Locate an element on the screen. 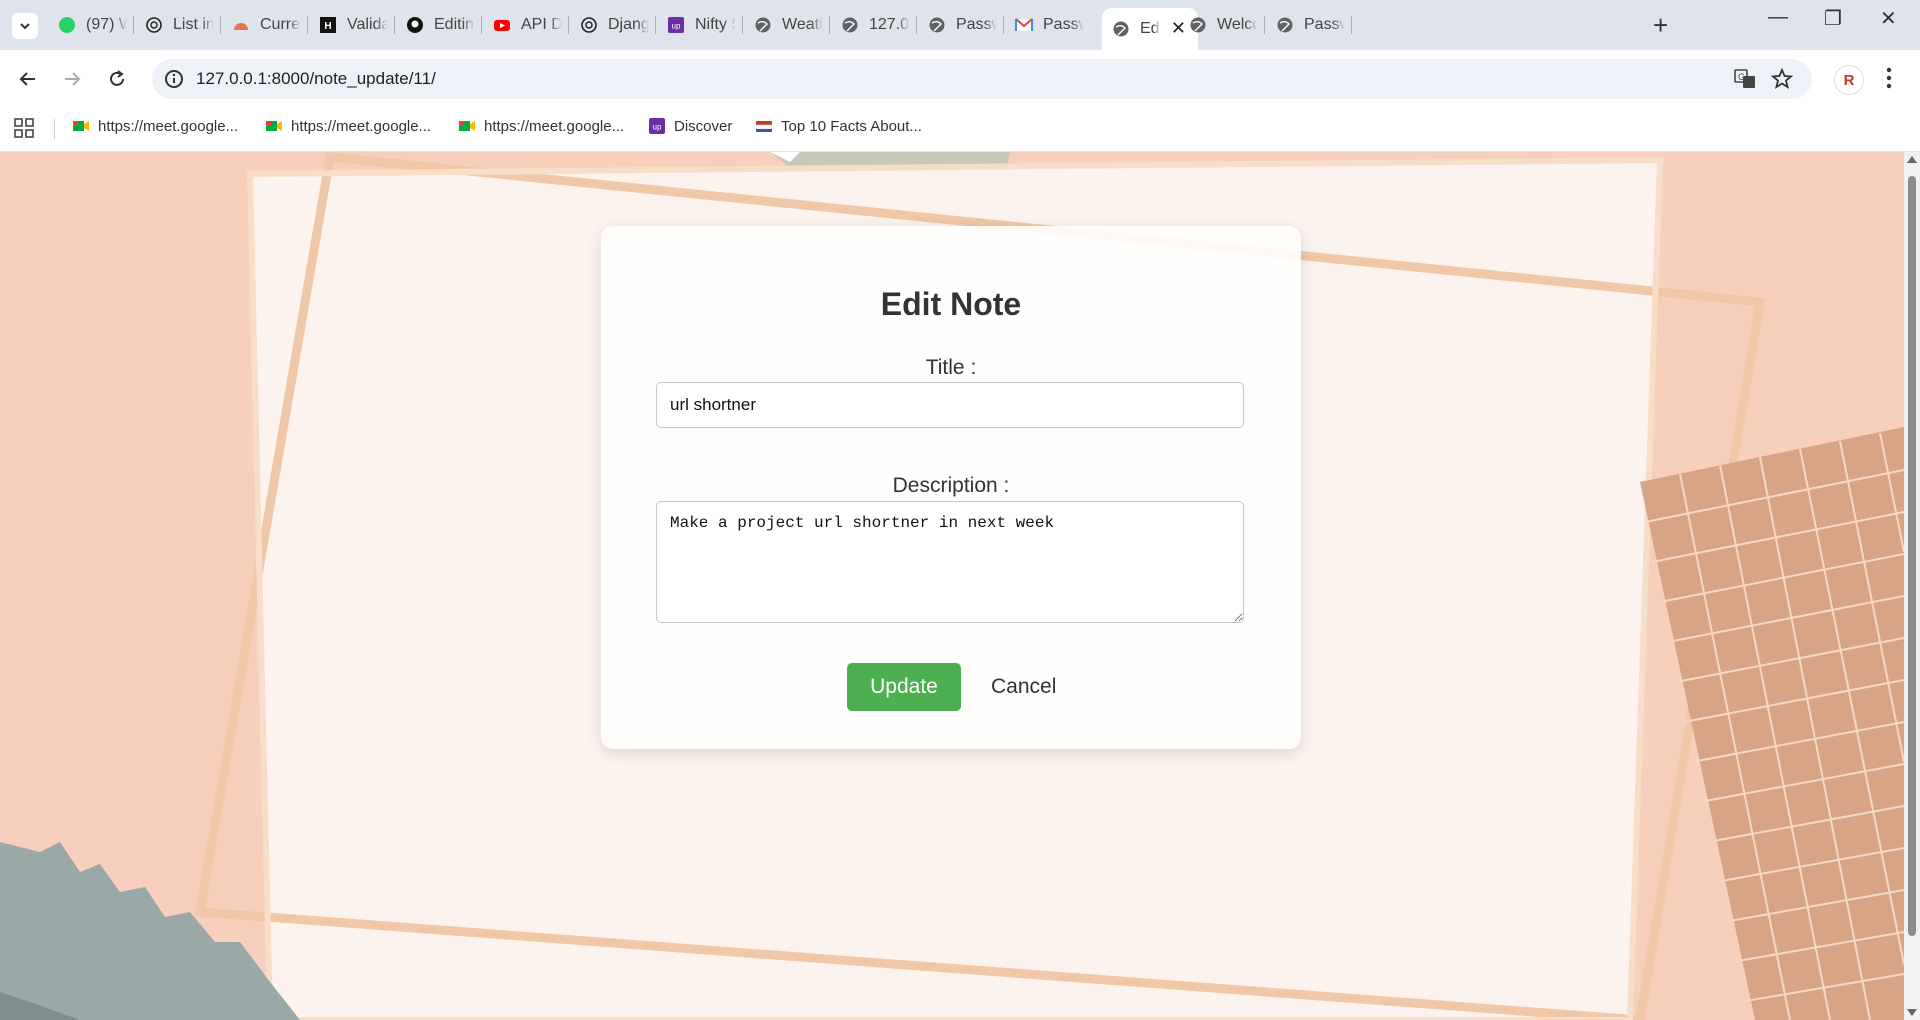  browser-tab: up Nifty 5( is located at coordinates (696, 25).